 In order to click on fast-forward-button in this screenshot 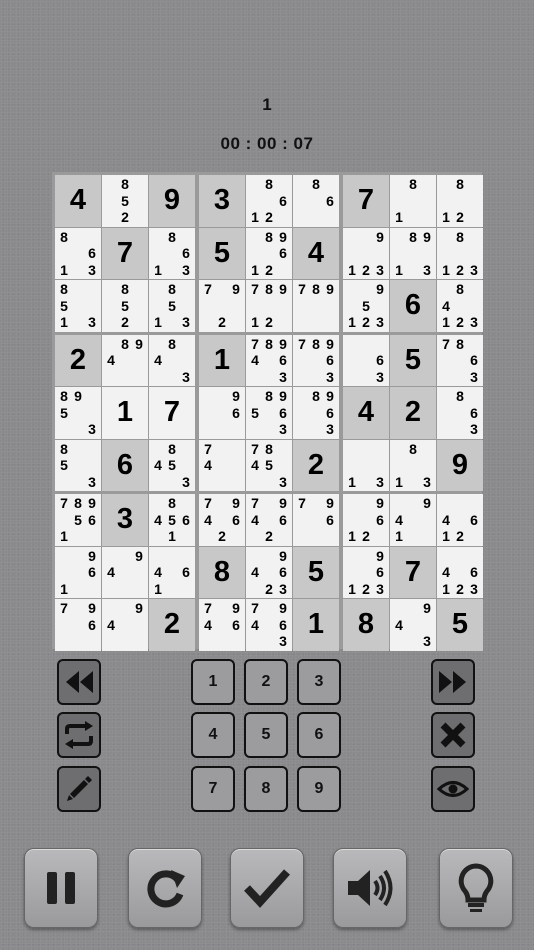, I will do `click(453, 682)`.